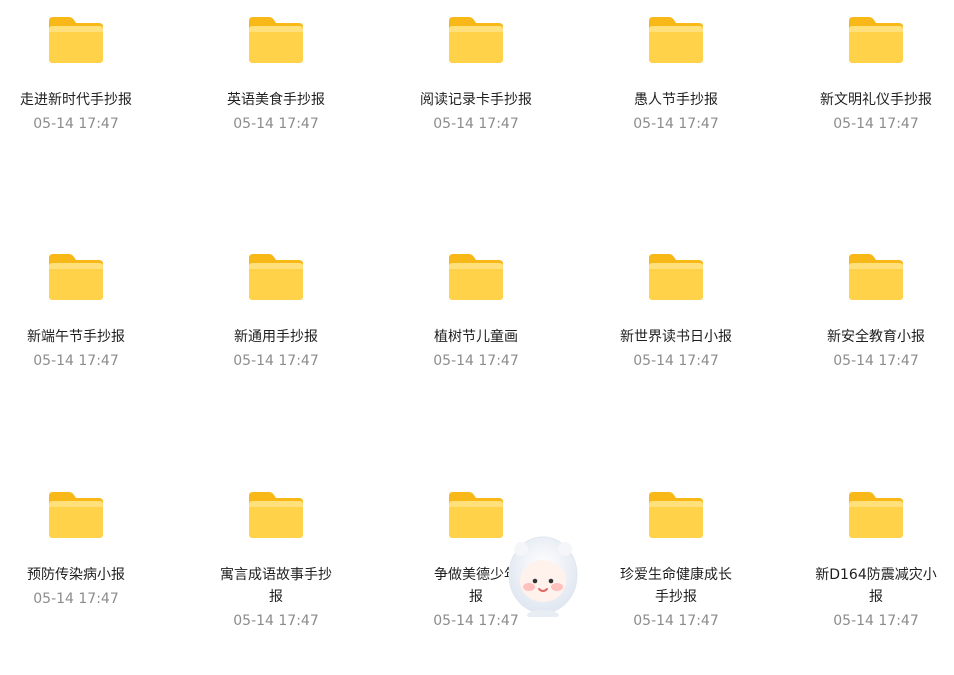 The image size is (954, 675). I want to click on folder-item: 新文明礼仪手抄报 05-14 17:47, so click(877, 100).